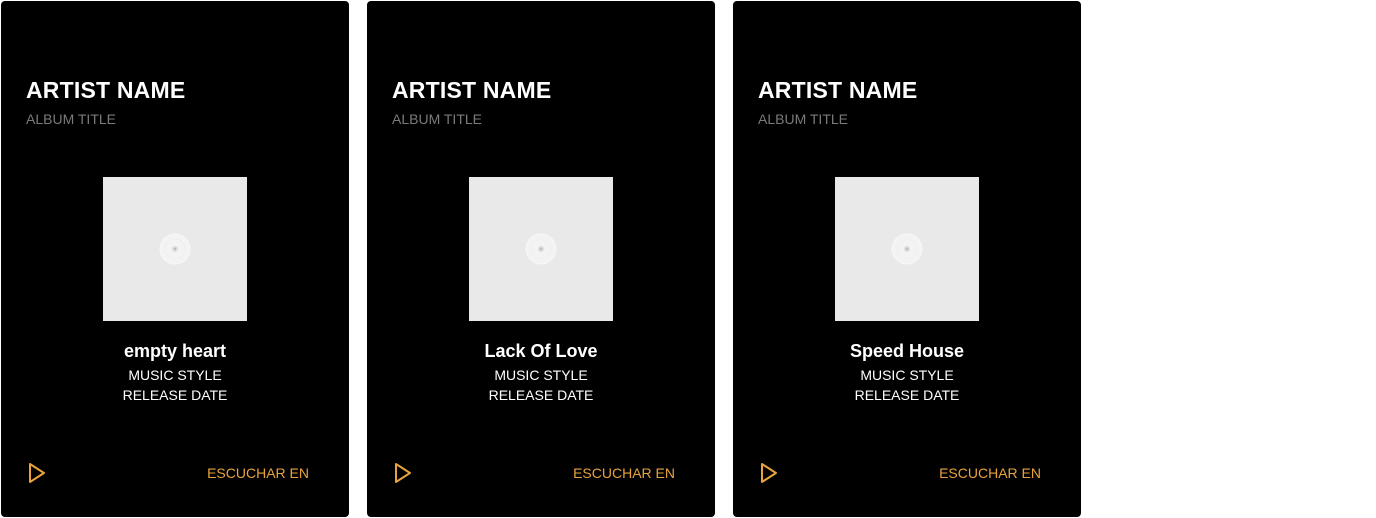 This screenshot has width=1376, height=518. What do you see at coordinates (175, 351) in the screenshot?
I see `song-title: empty heart` at bounding box center [175, 351].